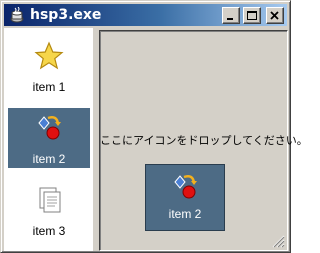  What do you see at coordinates (278, 241) in the screenshot?
I see `resize-grip-icon` at bounding box center [278, 241].